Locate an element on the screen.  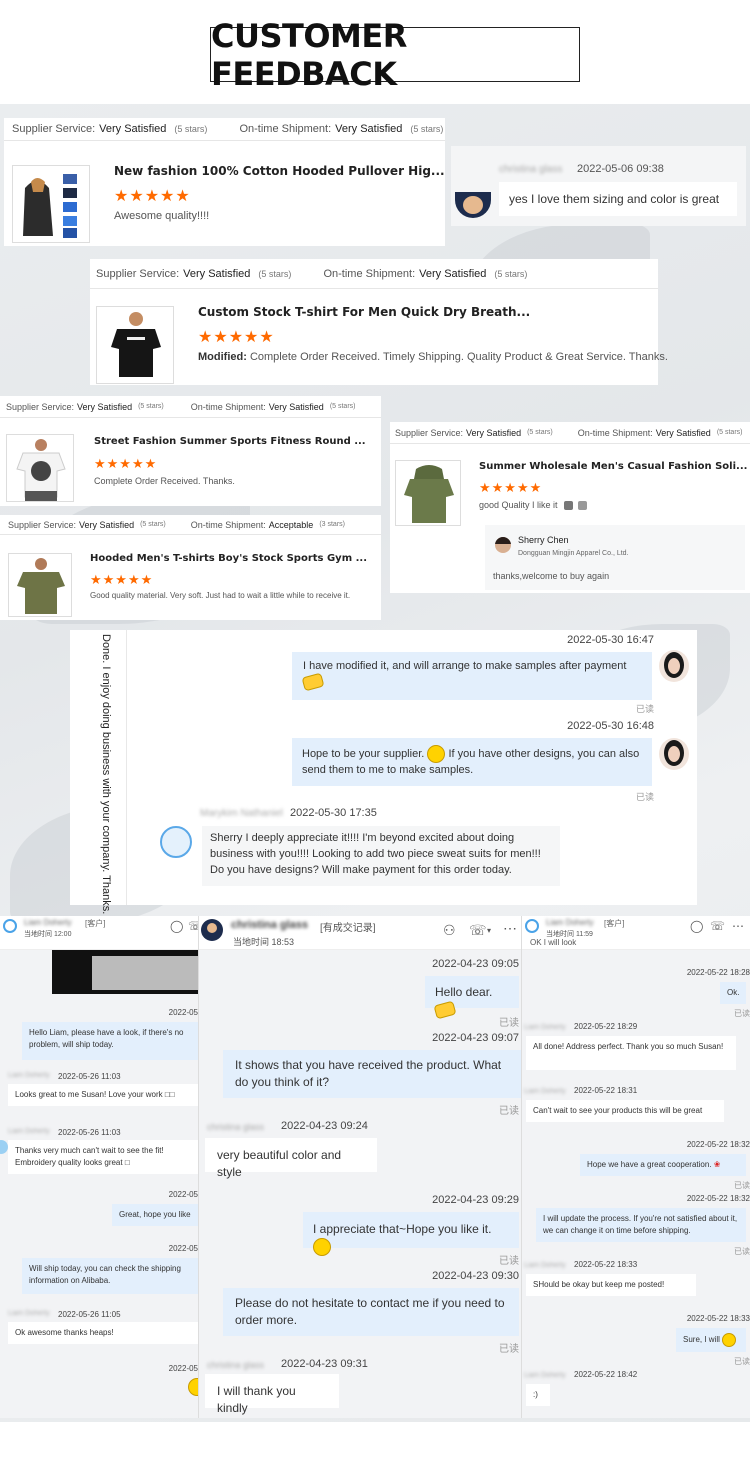
contact-name: christina glass is located at coordinates (270, 925).